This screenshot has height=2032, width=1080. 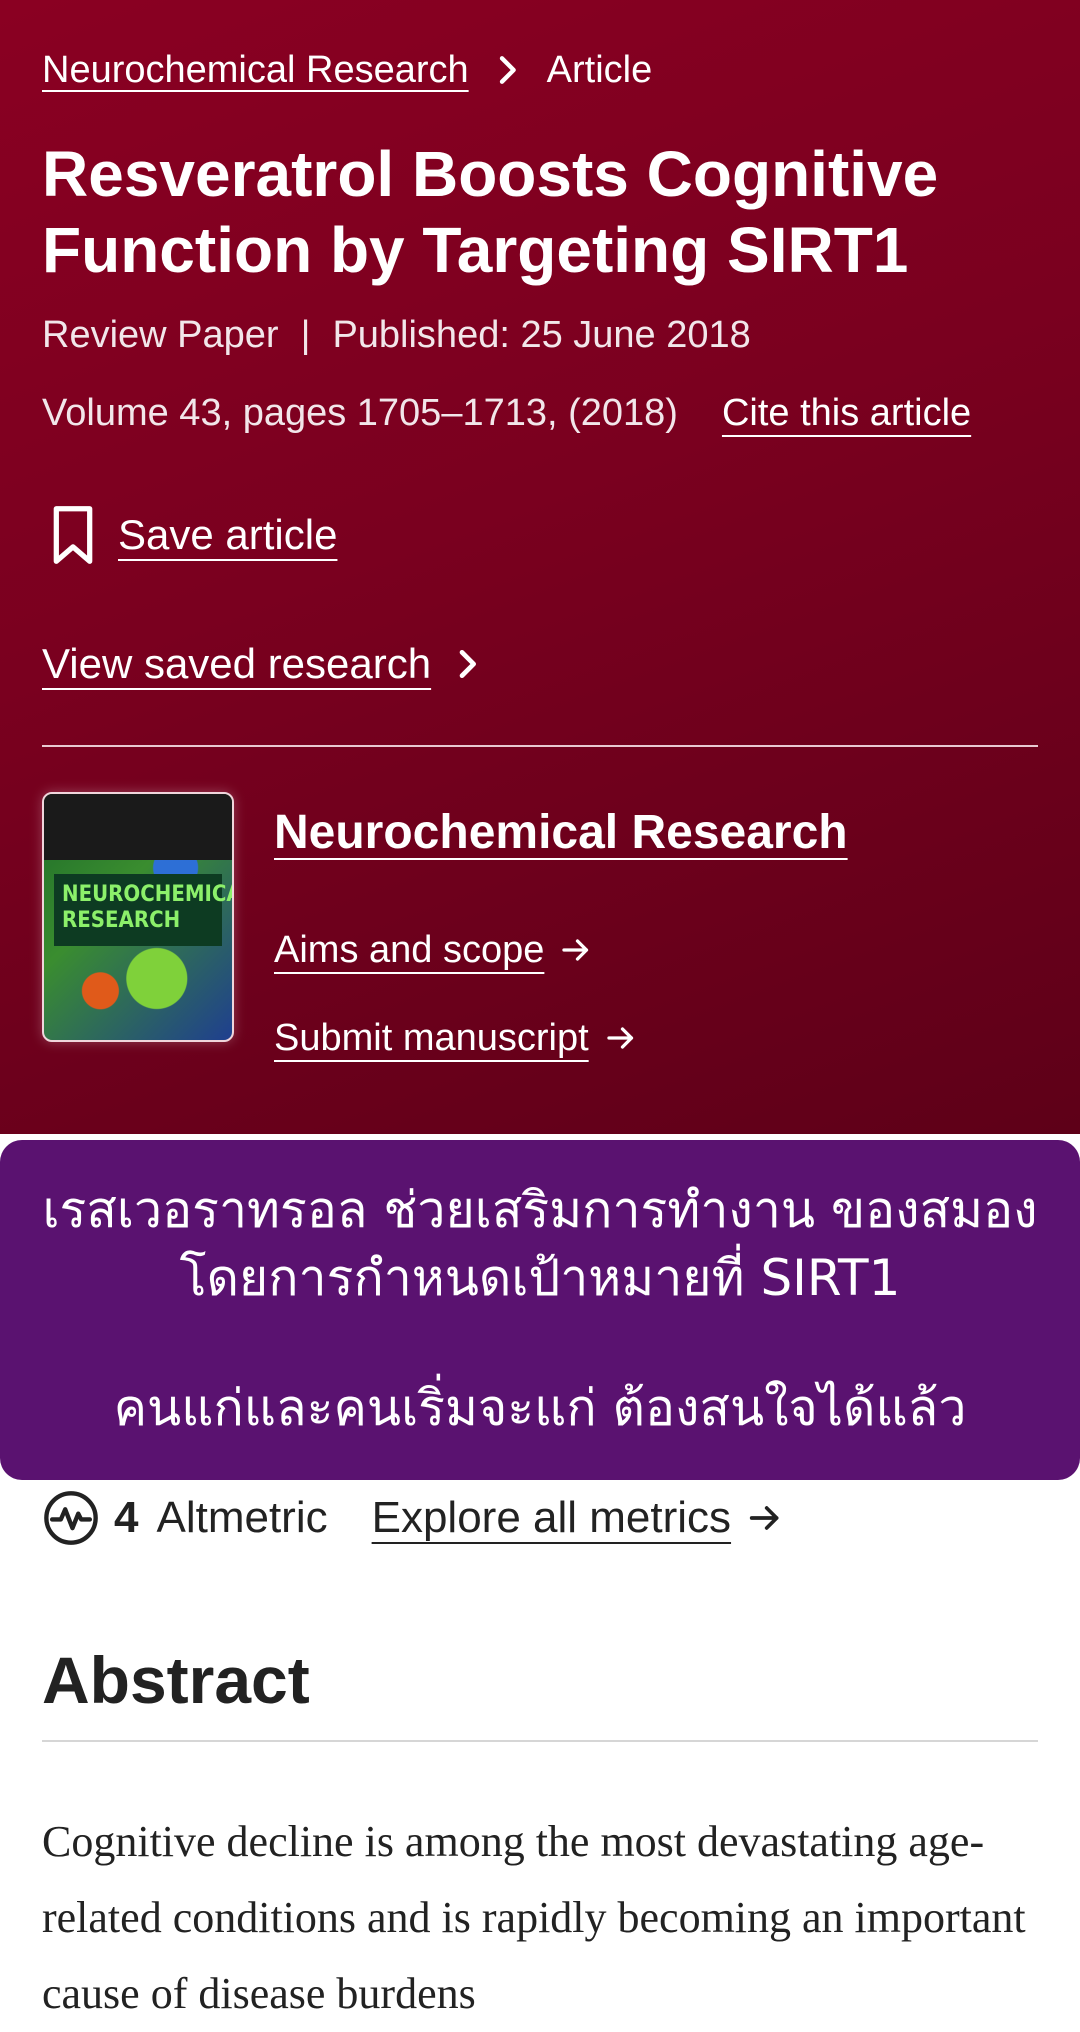 What do you see at coordinates (138, 827) in the screenshot?
I see `cover-header-band` at bounding box center [138, 827].